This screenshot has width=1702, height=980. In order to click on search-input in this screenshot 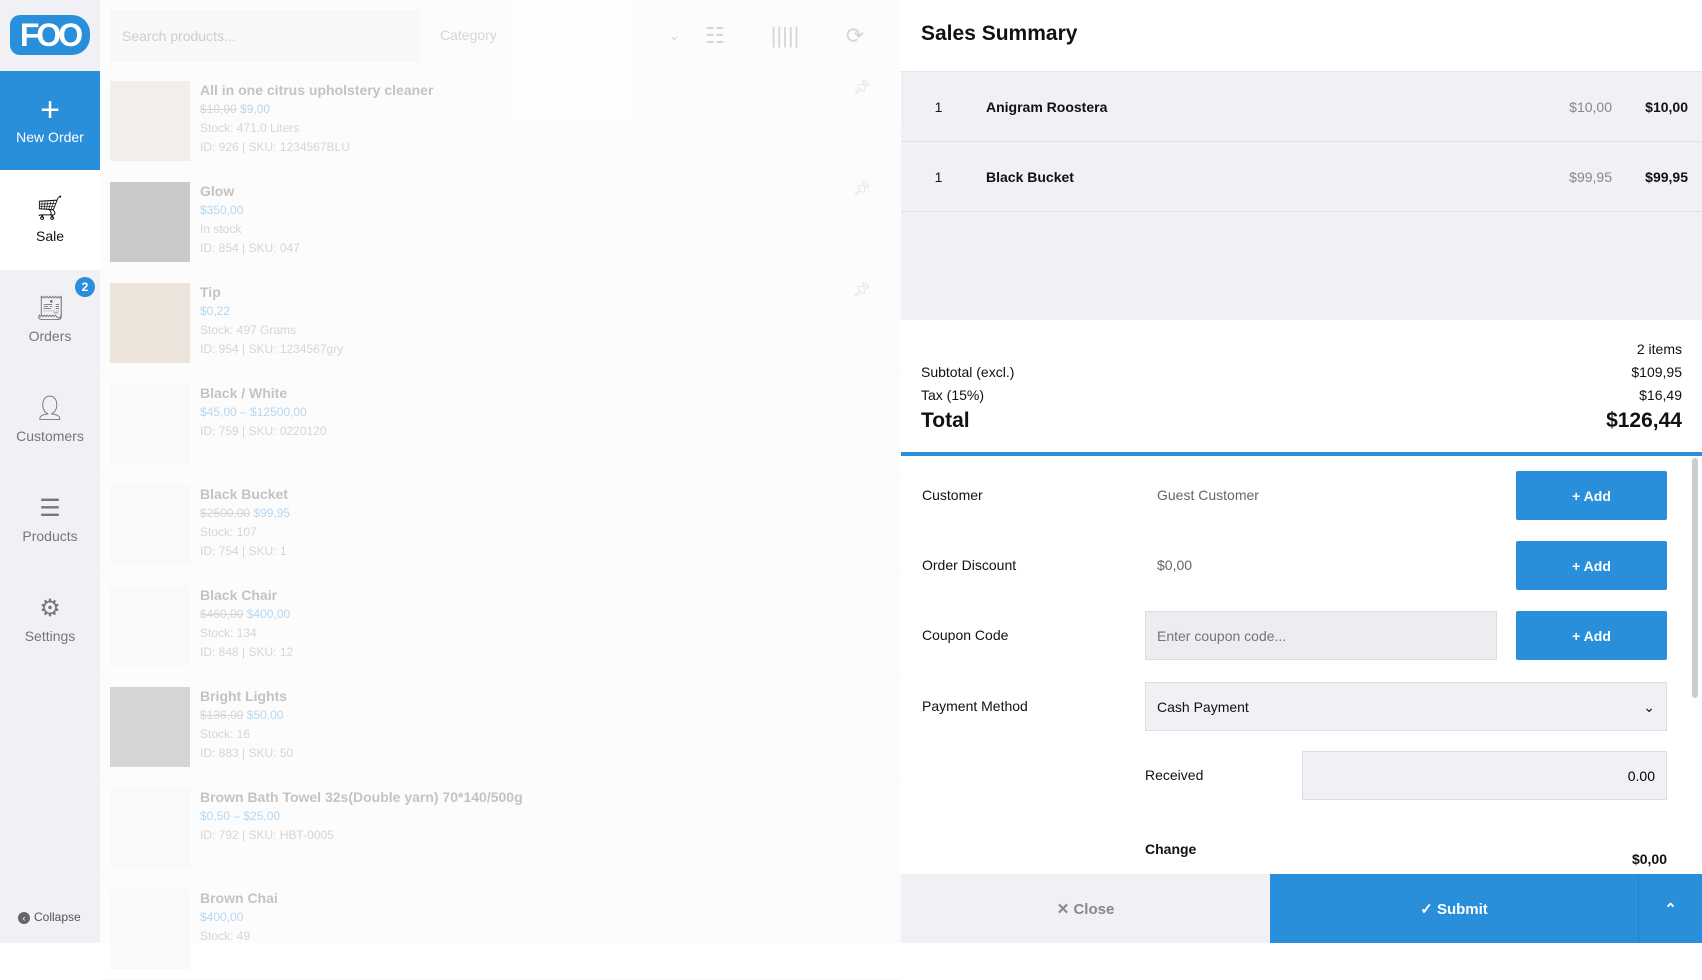, I will do `click(265, 35)`.